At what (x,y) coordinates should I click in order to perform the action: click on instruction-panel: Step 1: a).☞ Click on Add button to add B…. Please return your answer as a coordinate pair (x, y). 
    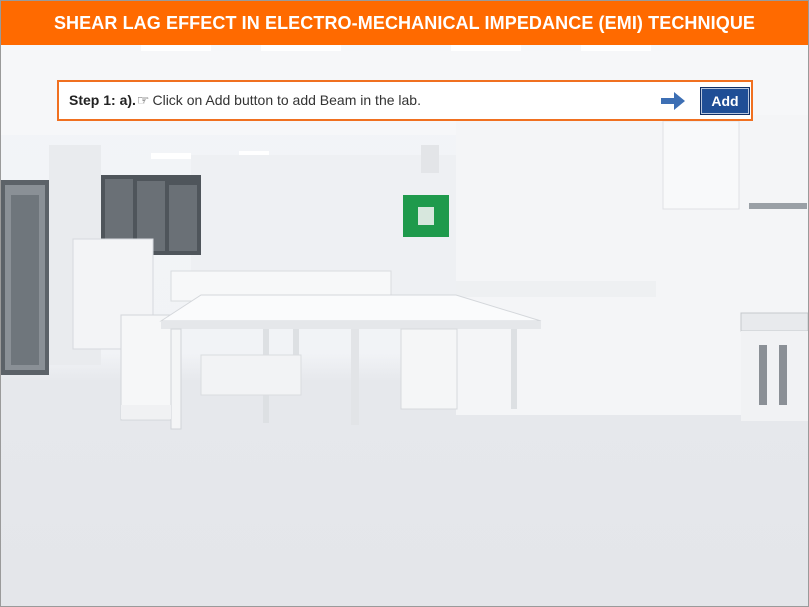
    Looking at the image, I should click on (405, 100).